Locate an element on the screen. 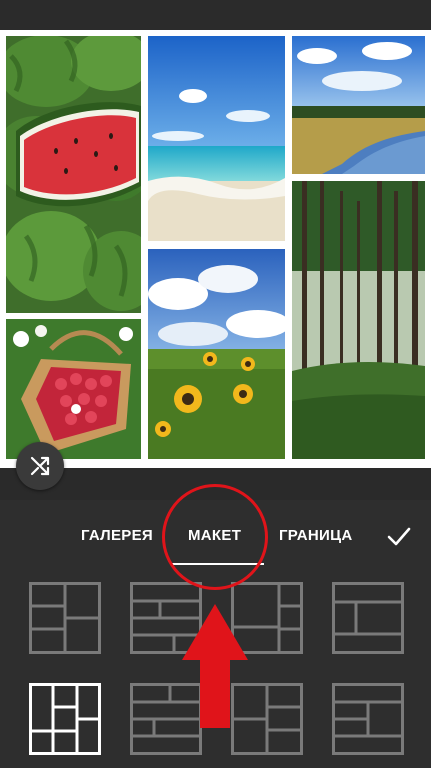 This screenshot has width=431, height=768. layout-option-5-selected is located at coordinates (65, 719).